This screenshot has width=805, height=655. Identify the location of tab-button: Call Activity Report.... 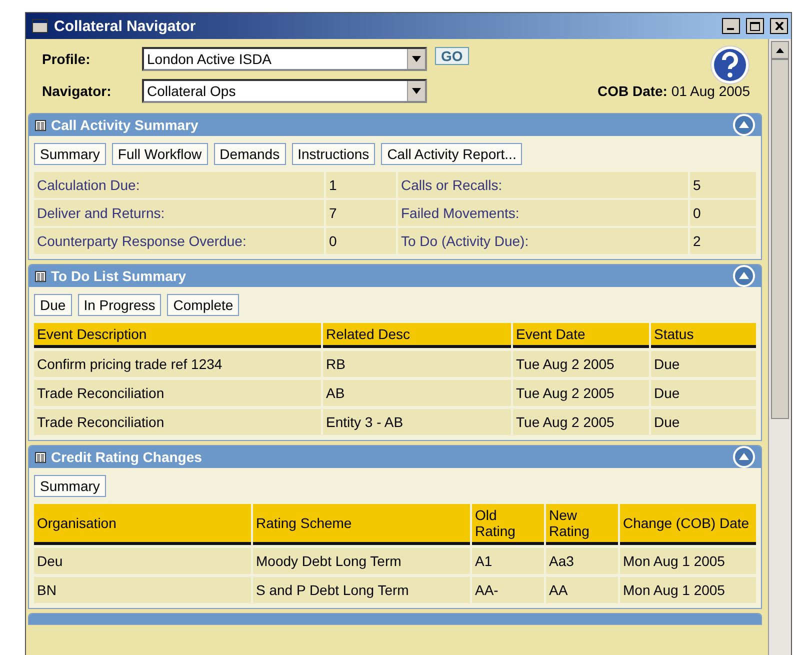
(451, 154).